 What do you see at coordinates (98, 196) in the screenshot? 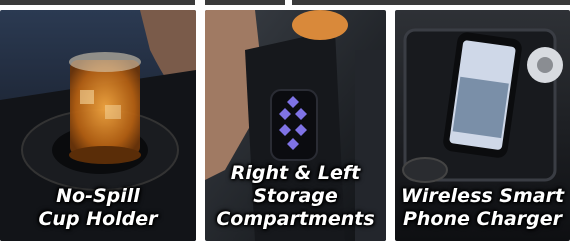
I see `caption-line: No-Spill` at bounding box center [98, 196].